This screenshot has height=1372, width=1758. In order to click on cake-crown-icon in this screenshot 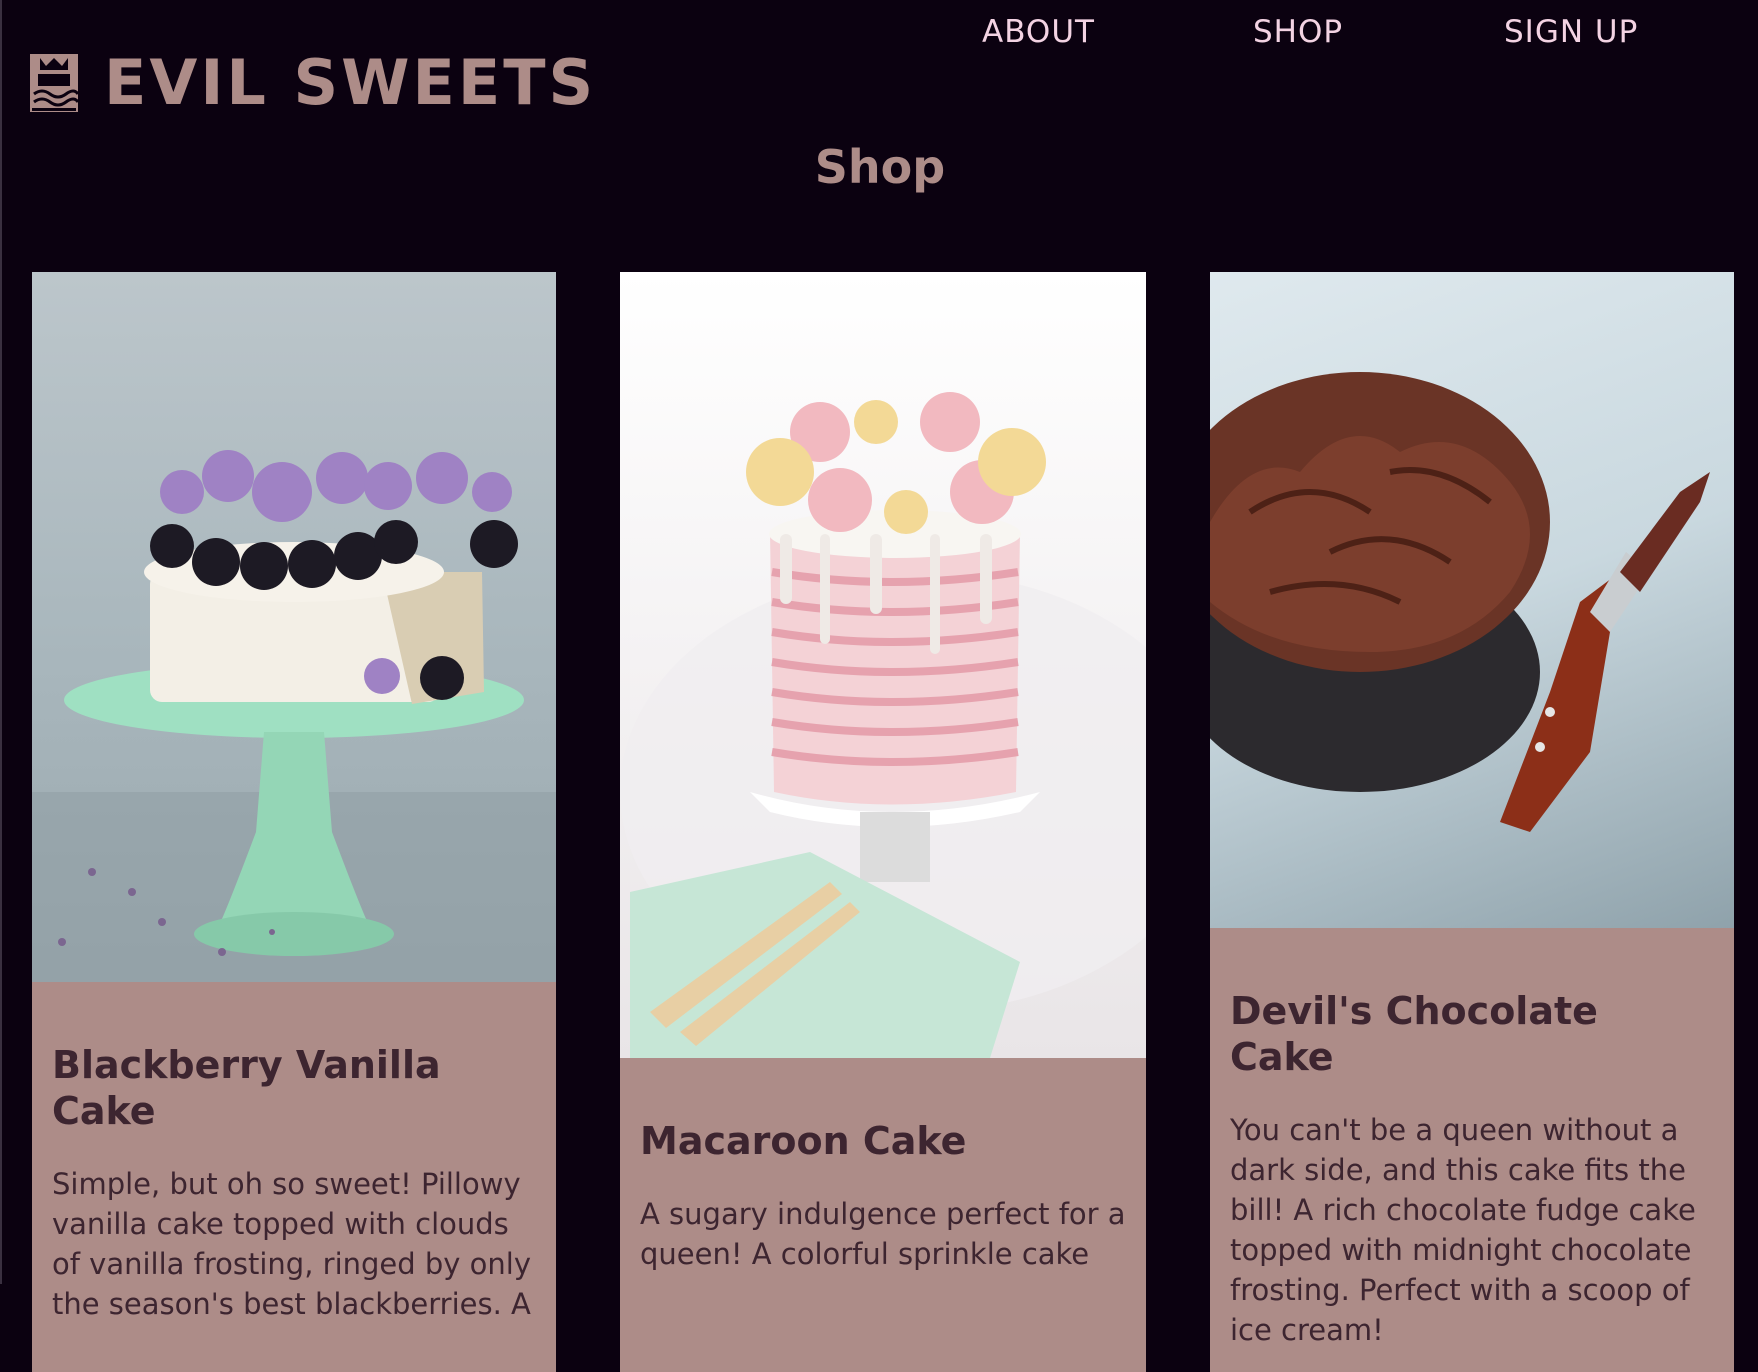, I will do `click(54, 83)`.